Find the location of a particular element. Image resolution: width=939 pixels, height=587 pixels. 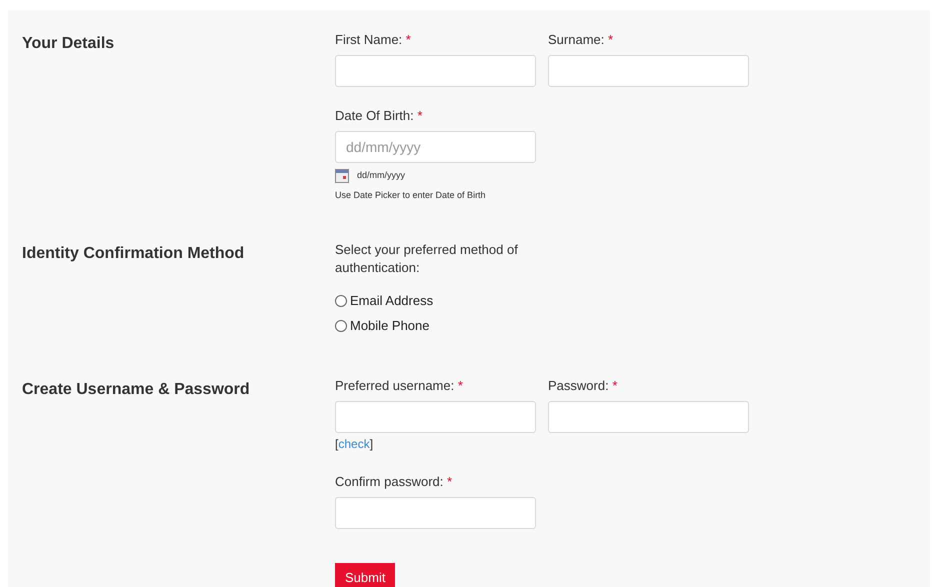

check-link: check is located at coordinates (354, 443).